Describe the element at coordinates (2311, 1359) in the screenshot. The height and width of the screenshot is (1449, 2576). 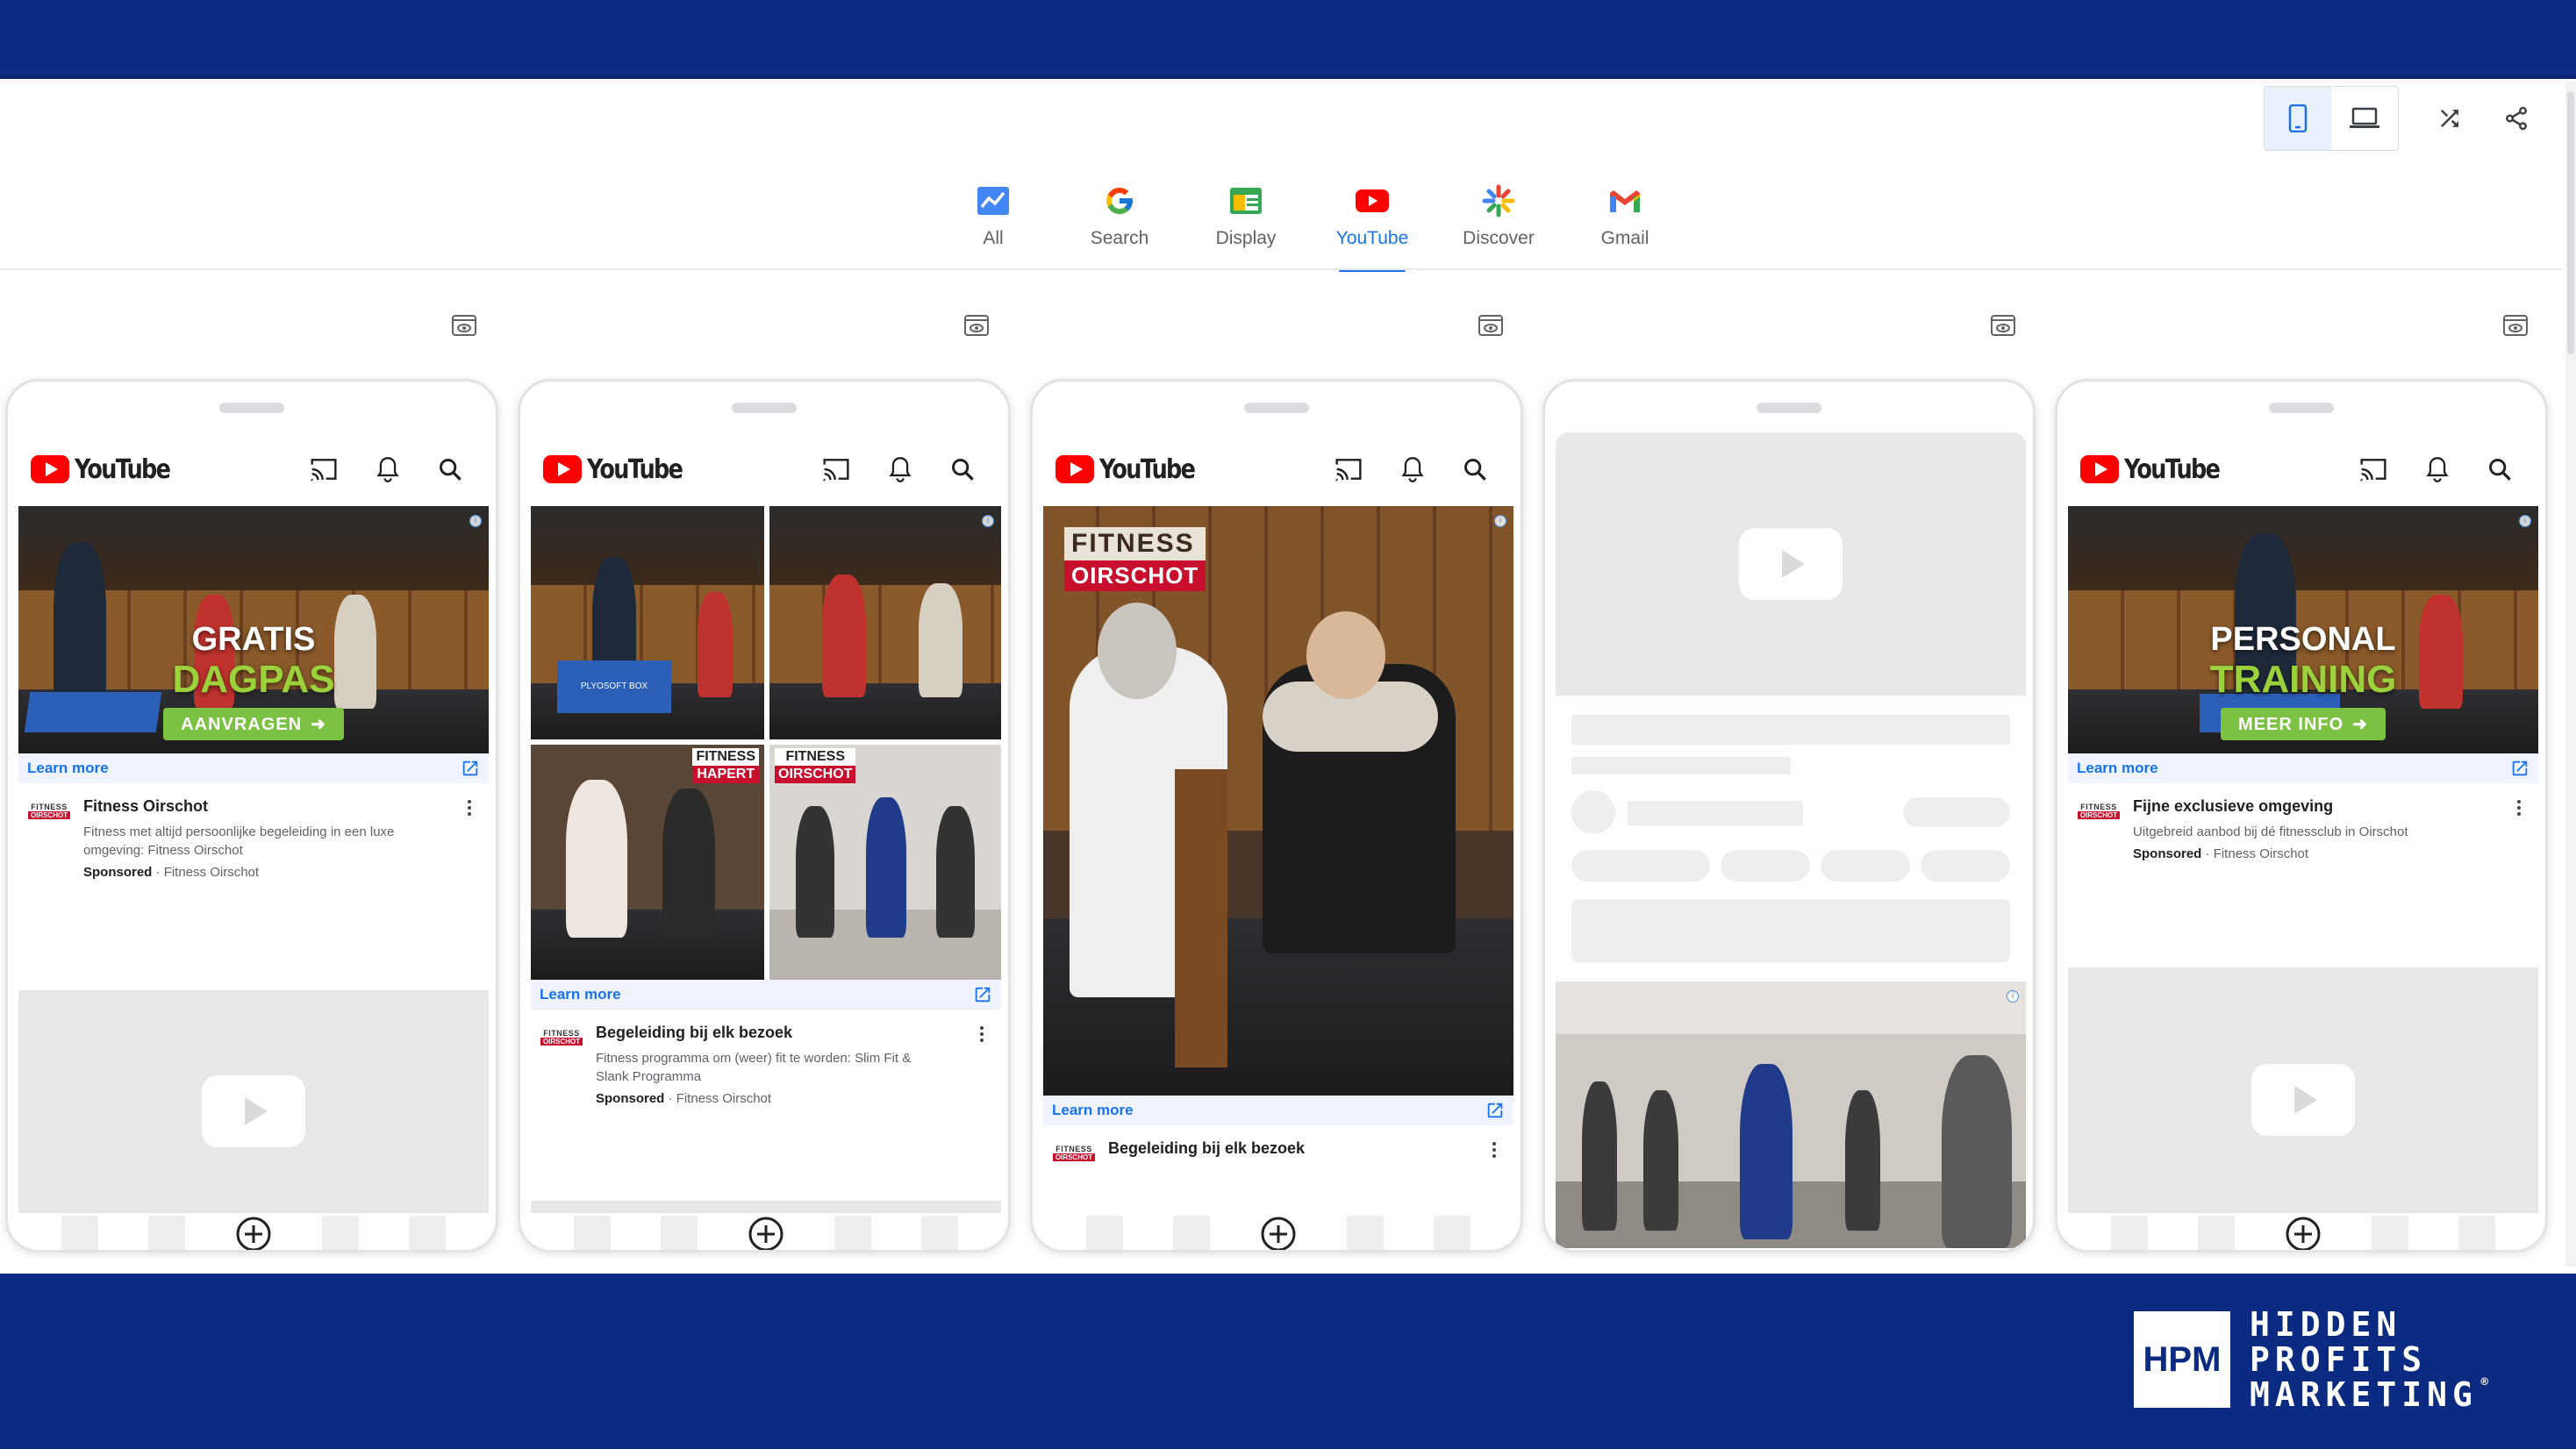
I see `hpm-logo: HPM HIDDEN PROFITS MARKETING ®` at that location.